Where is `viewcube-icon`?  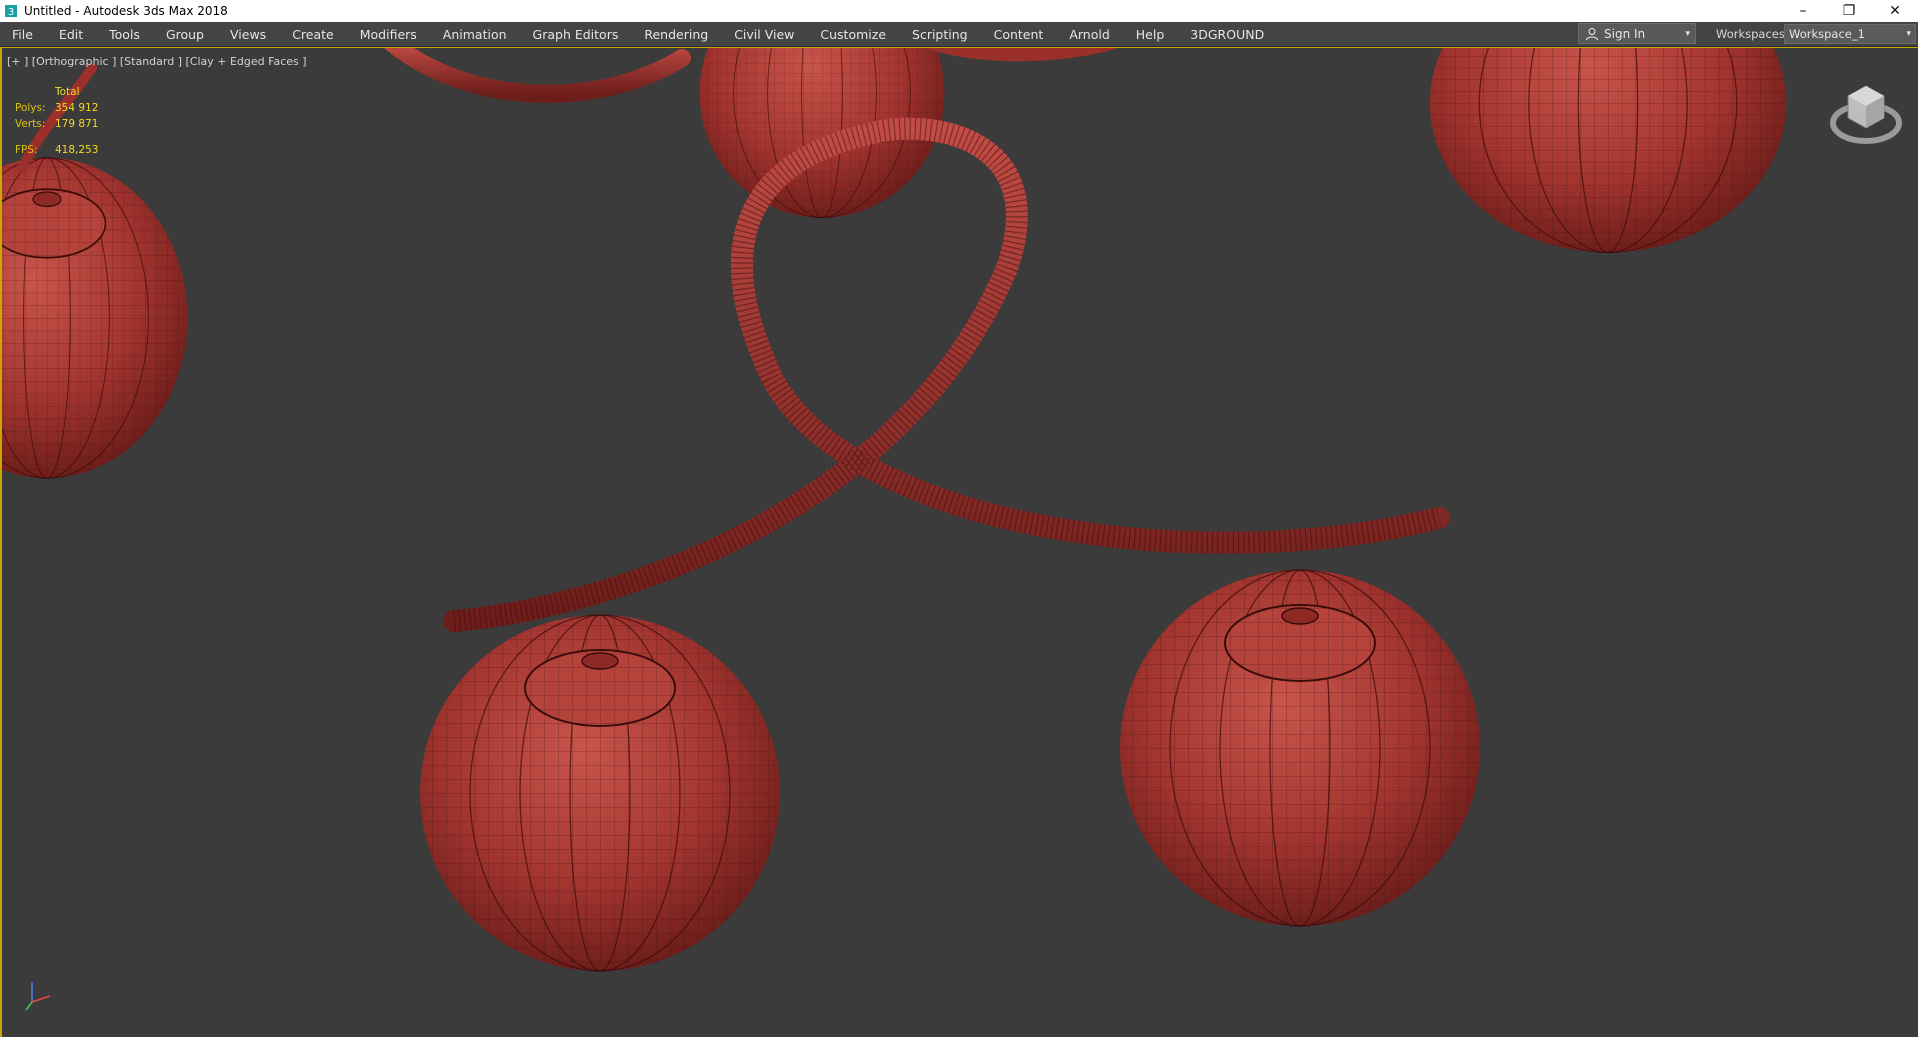 viewcube-icon is located at coordinates (1866, 113).